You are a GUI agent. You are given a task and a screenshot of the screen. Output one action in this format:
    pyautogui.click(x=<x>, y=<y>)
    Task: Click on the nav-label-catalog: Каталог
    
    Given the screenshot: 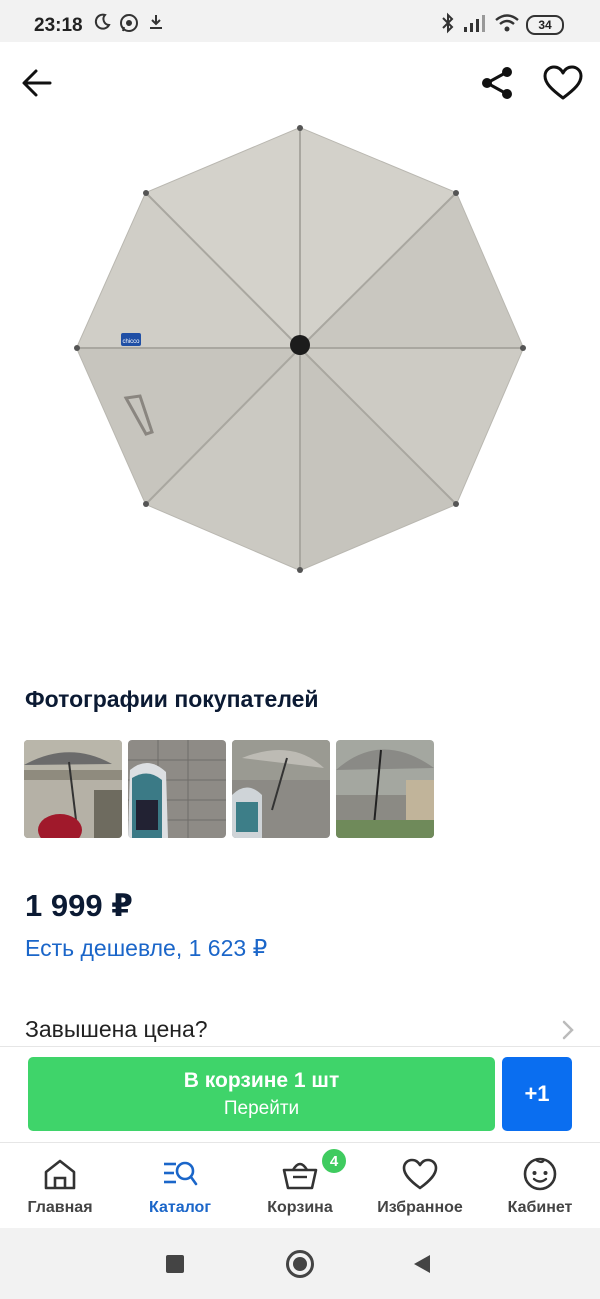 What is the action you would take?
    pyautogui.click(x=180, y=1207)
    